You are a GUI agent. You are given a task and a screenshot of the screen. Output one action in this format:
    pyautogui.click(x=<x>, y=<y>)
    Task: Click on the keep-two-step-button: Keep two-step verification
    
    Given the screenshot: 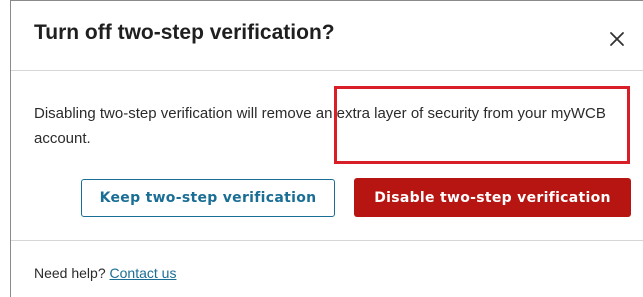 What is the action you would take?
    pyautogui.click(x=208, y=198)
    